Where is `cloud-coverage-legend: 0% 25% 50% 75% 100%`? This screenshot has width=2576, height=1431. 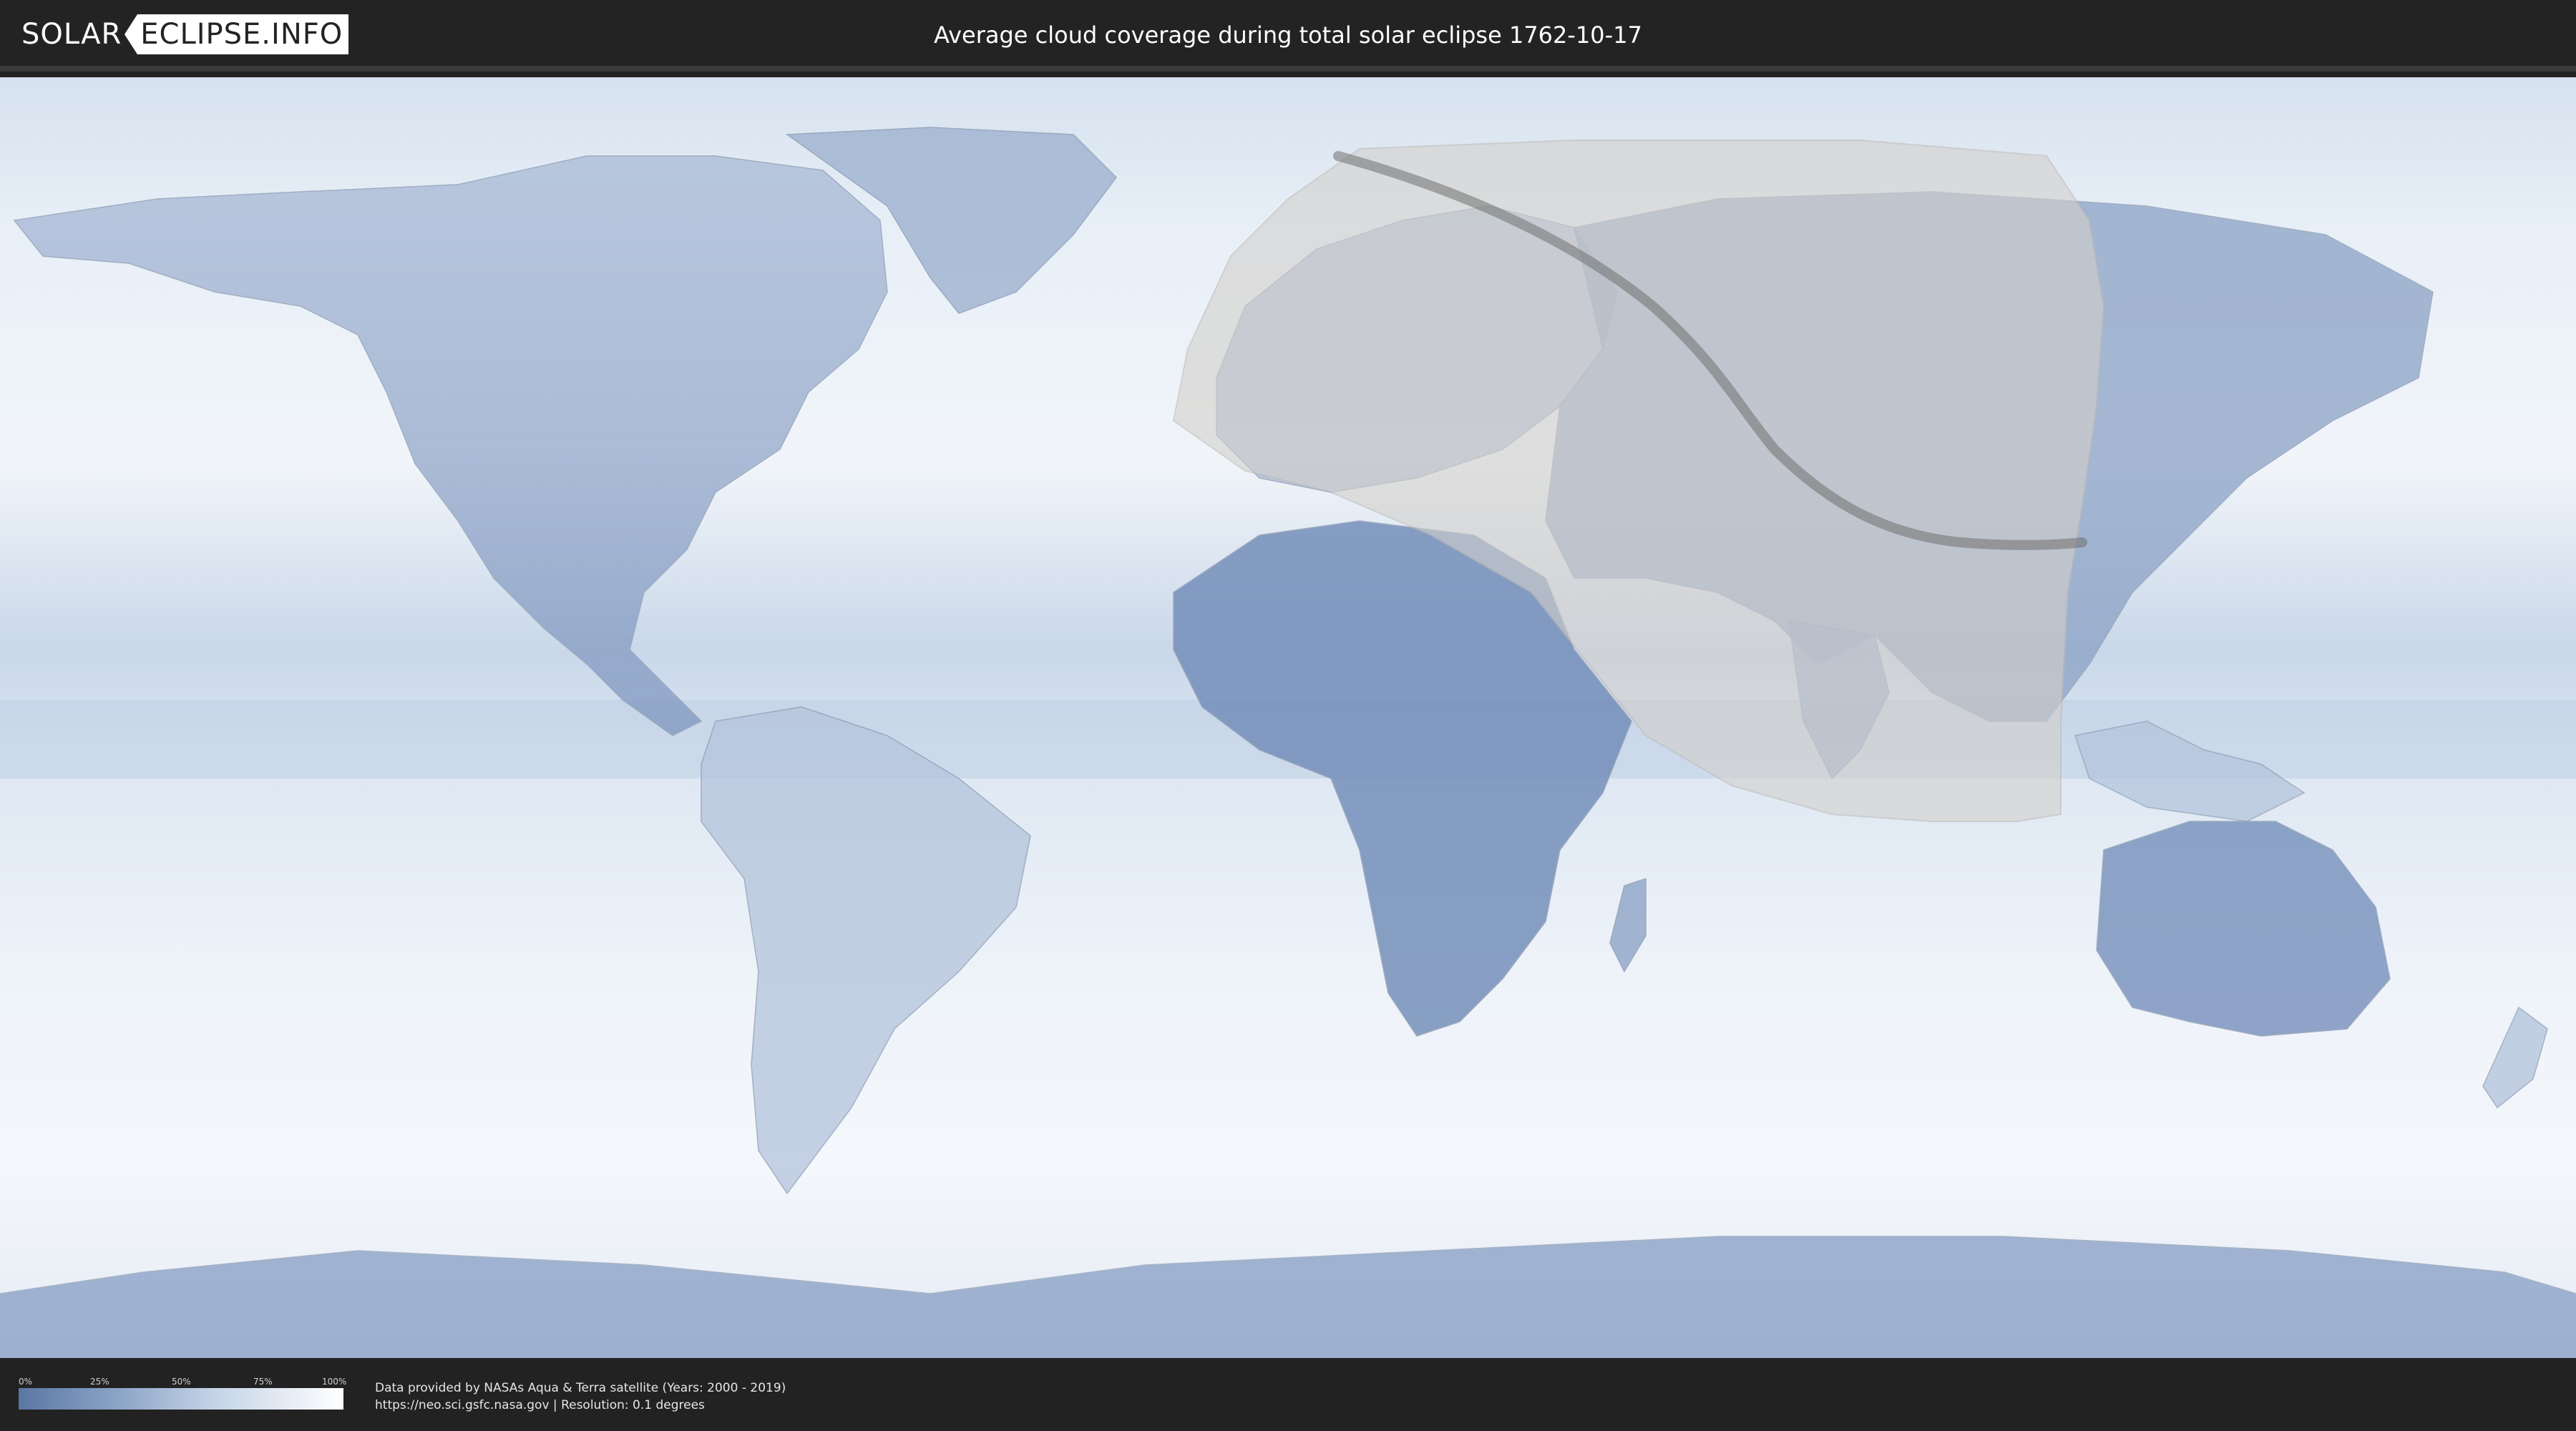 cloud-coverage-legend: 0% 25% 50% 75% 100% is located at coordinates (183, 1393).